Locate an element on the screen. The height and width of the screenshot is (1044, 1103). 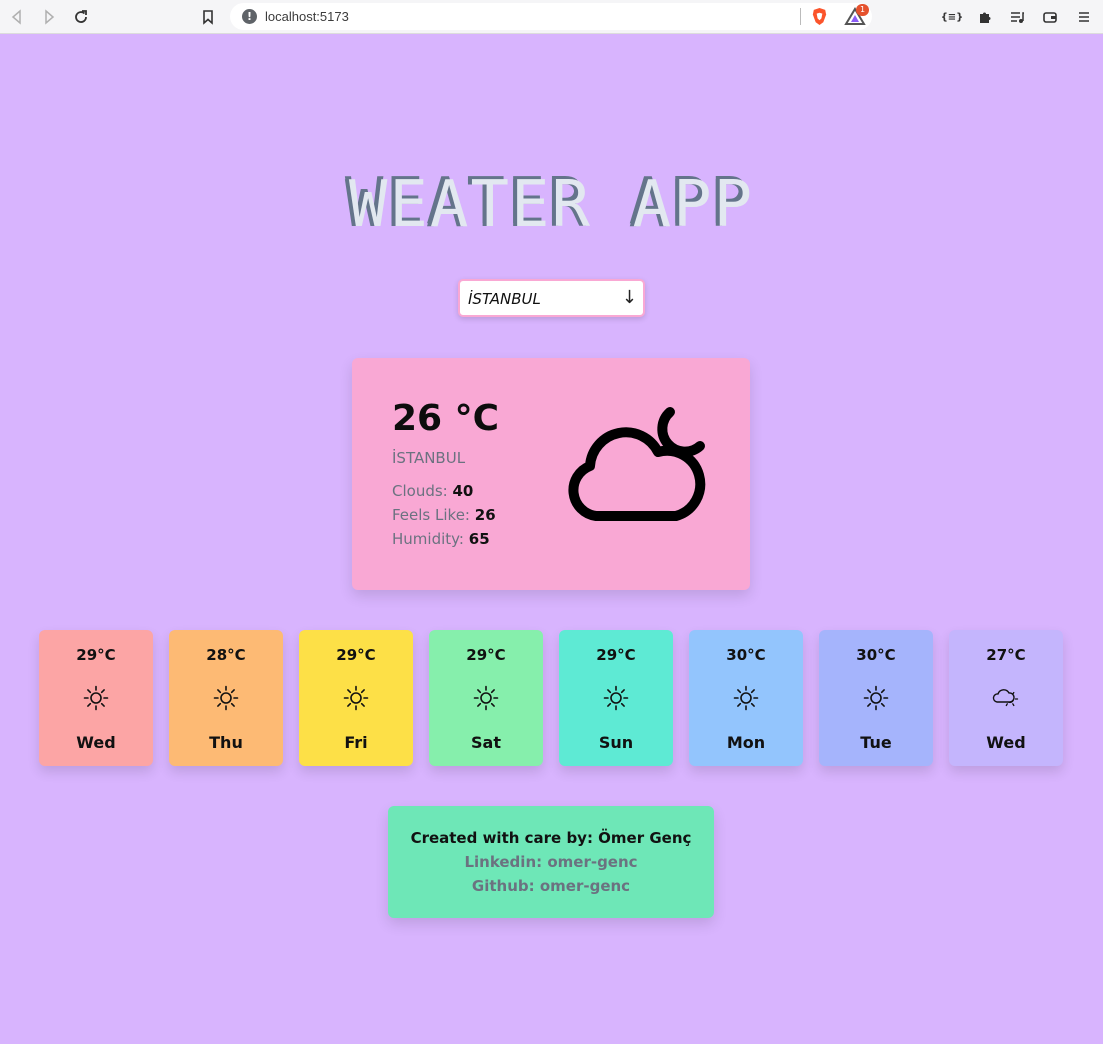
puzzle-icon is located at coordinates (985, 17).